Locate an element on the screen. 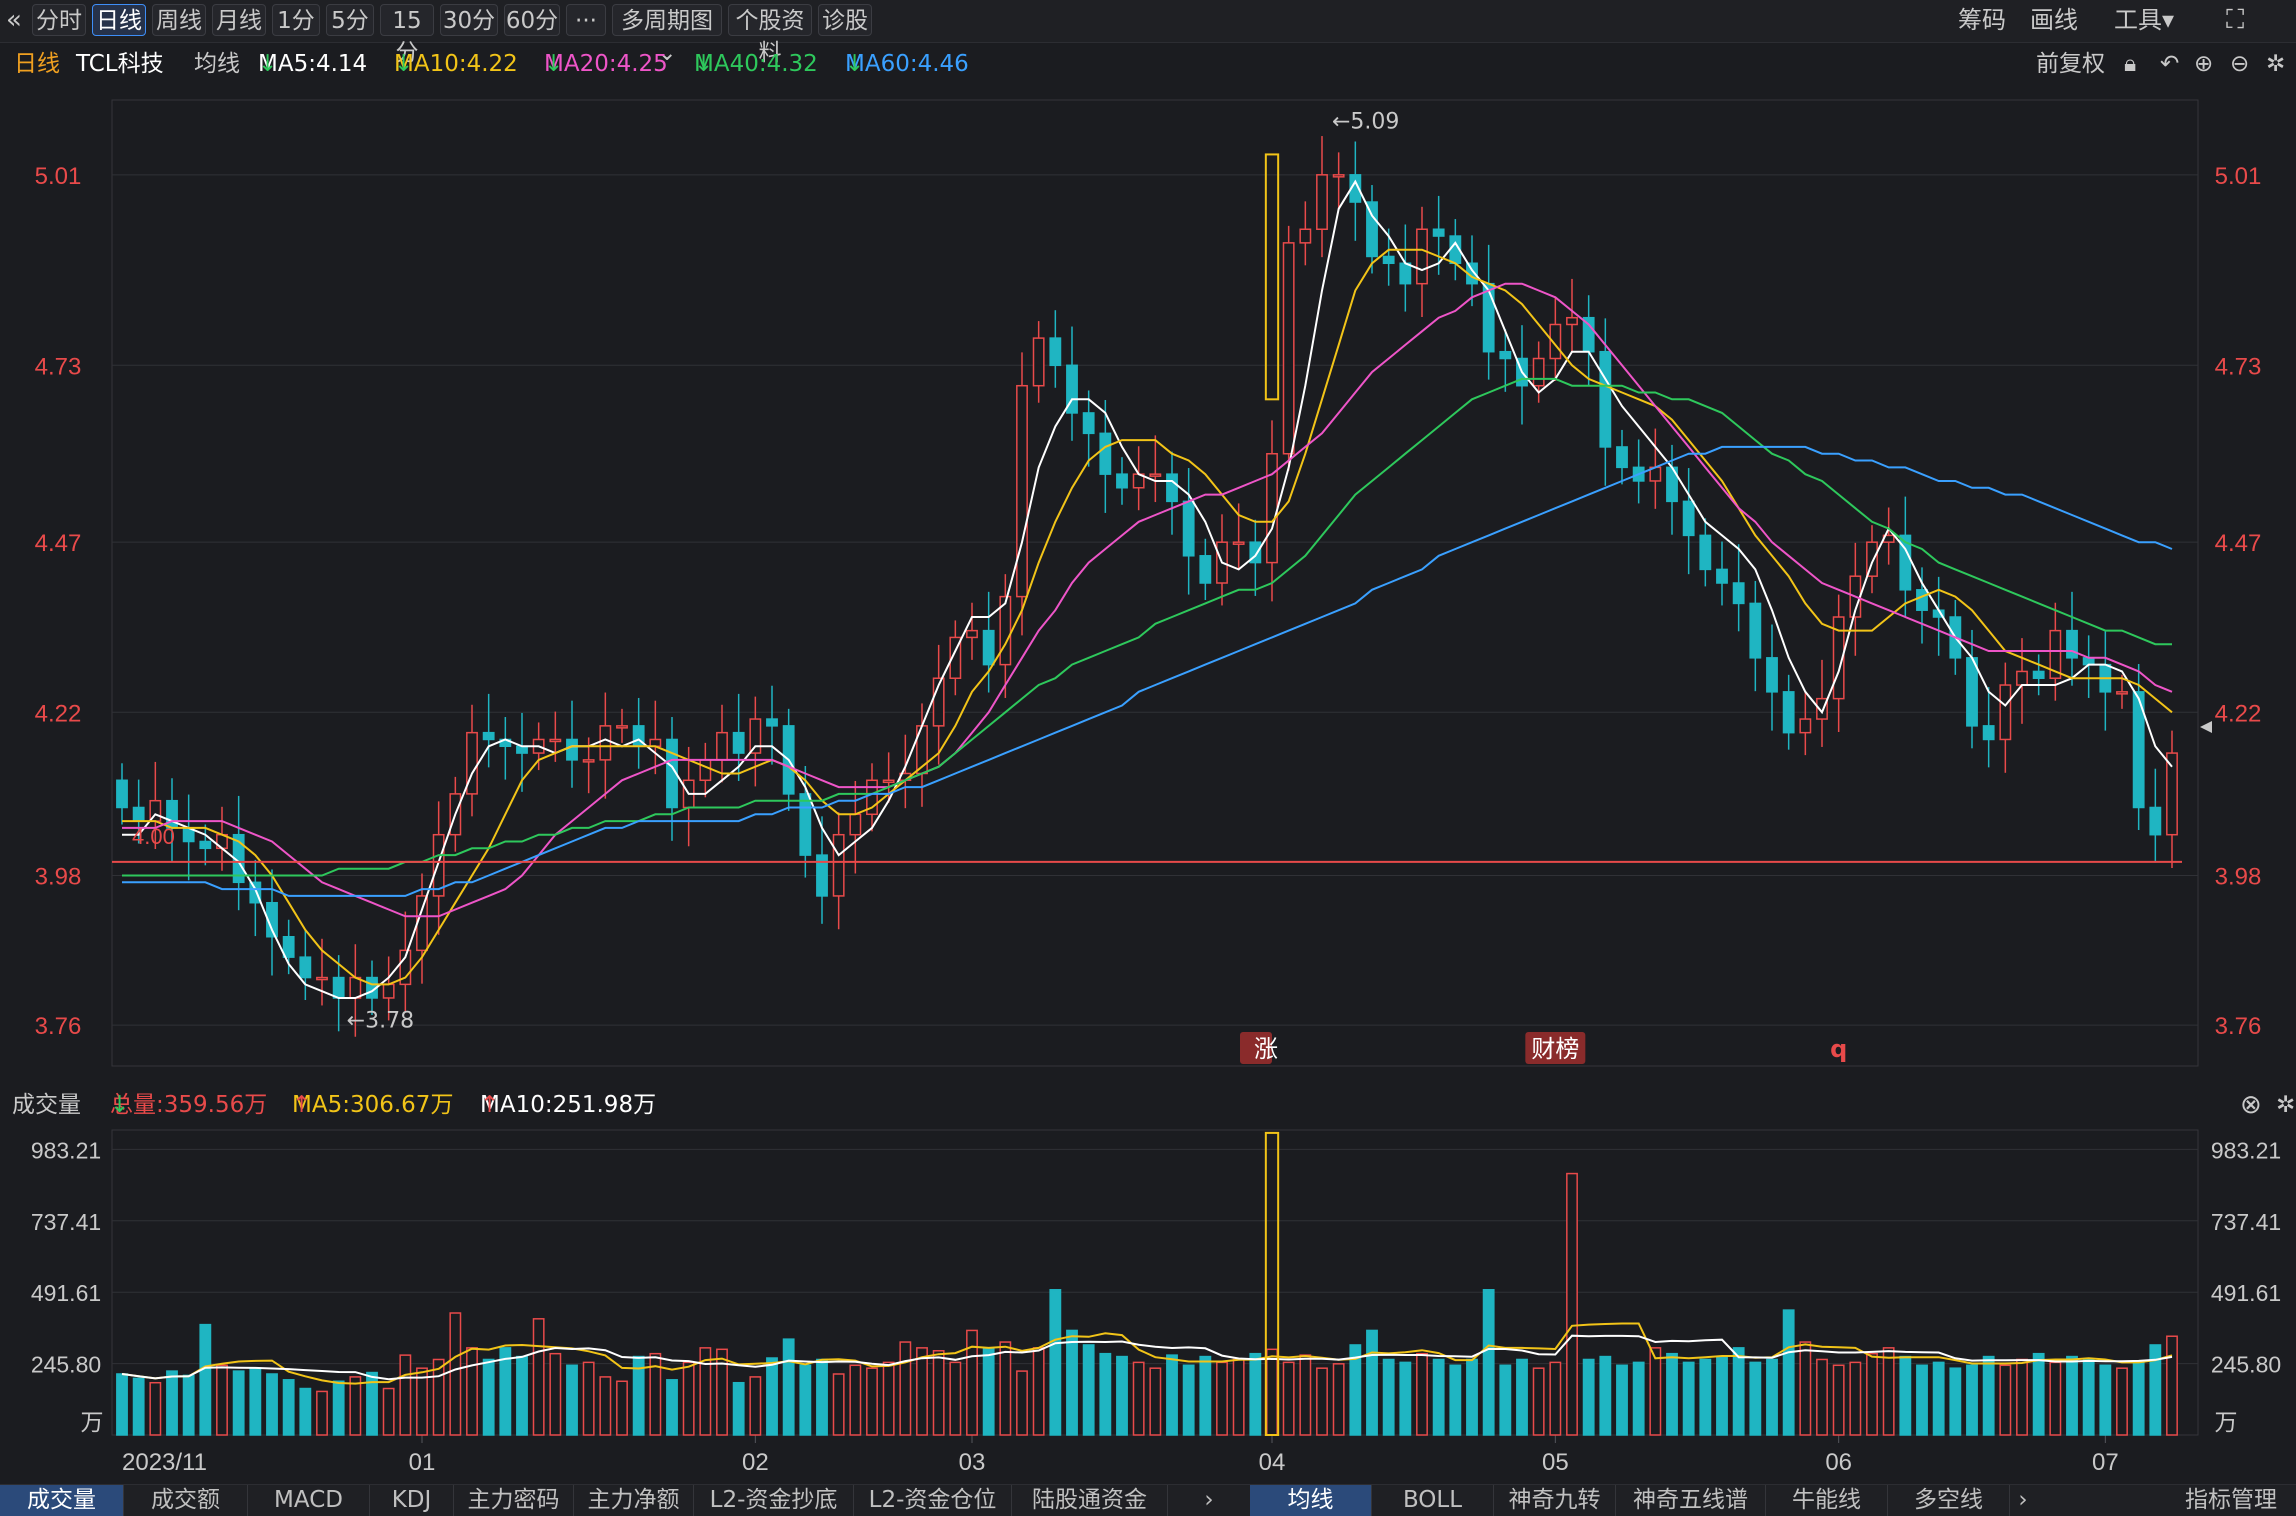 The height and width of the screenshot is (1516, 2296). indicator-tab-7: L2-资金仓位 is located at coordinates (933, 1500).